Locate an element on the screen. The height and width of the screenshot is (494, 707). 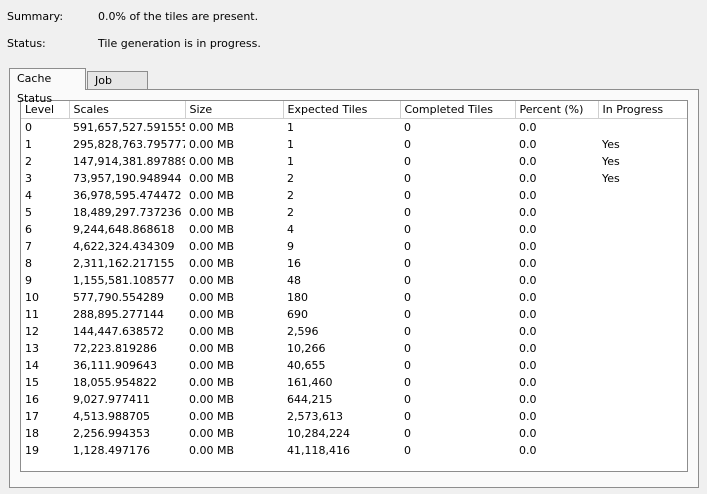
cell-expected-tiles: 2,596 is located at coordinates (303, 331).